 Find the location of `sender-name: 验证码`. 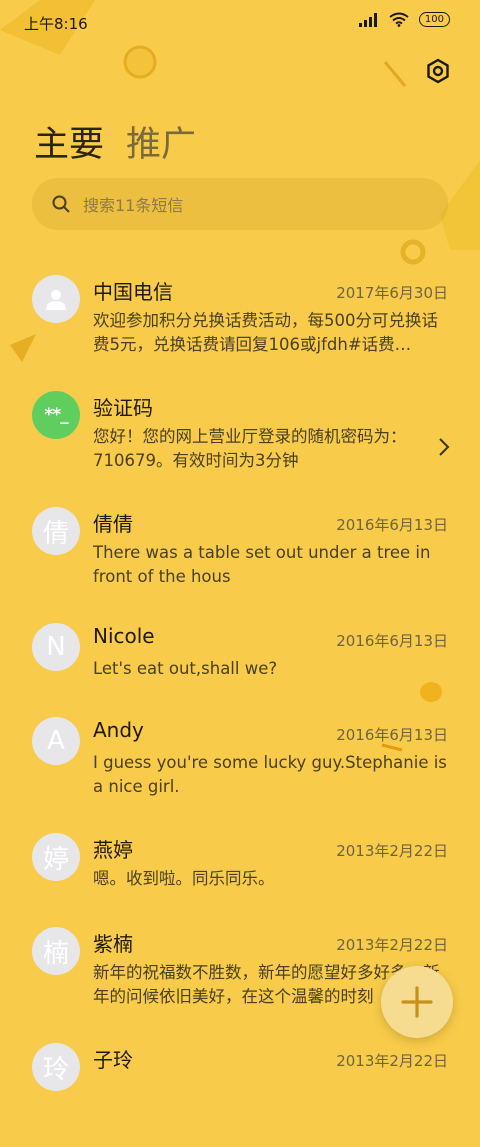

sender-name: 验证码 is located at coordinates (123, 408).